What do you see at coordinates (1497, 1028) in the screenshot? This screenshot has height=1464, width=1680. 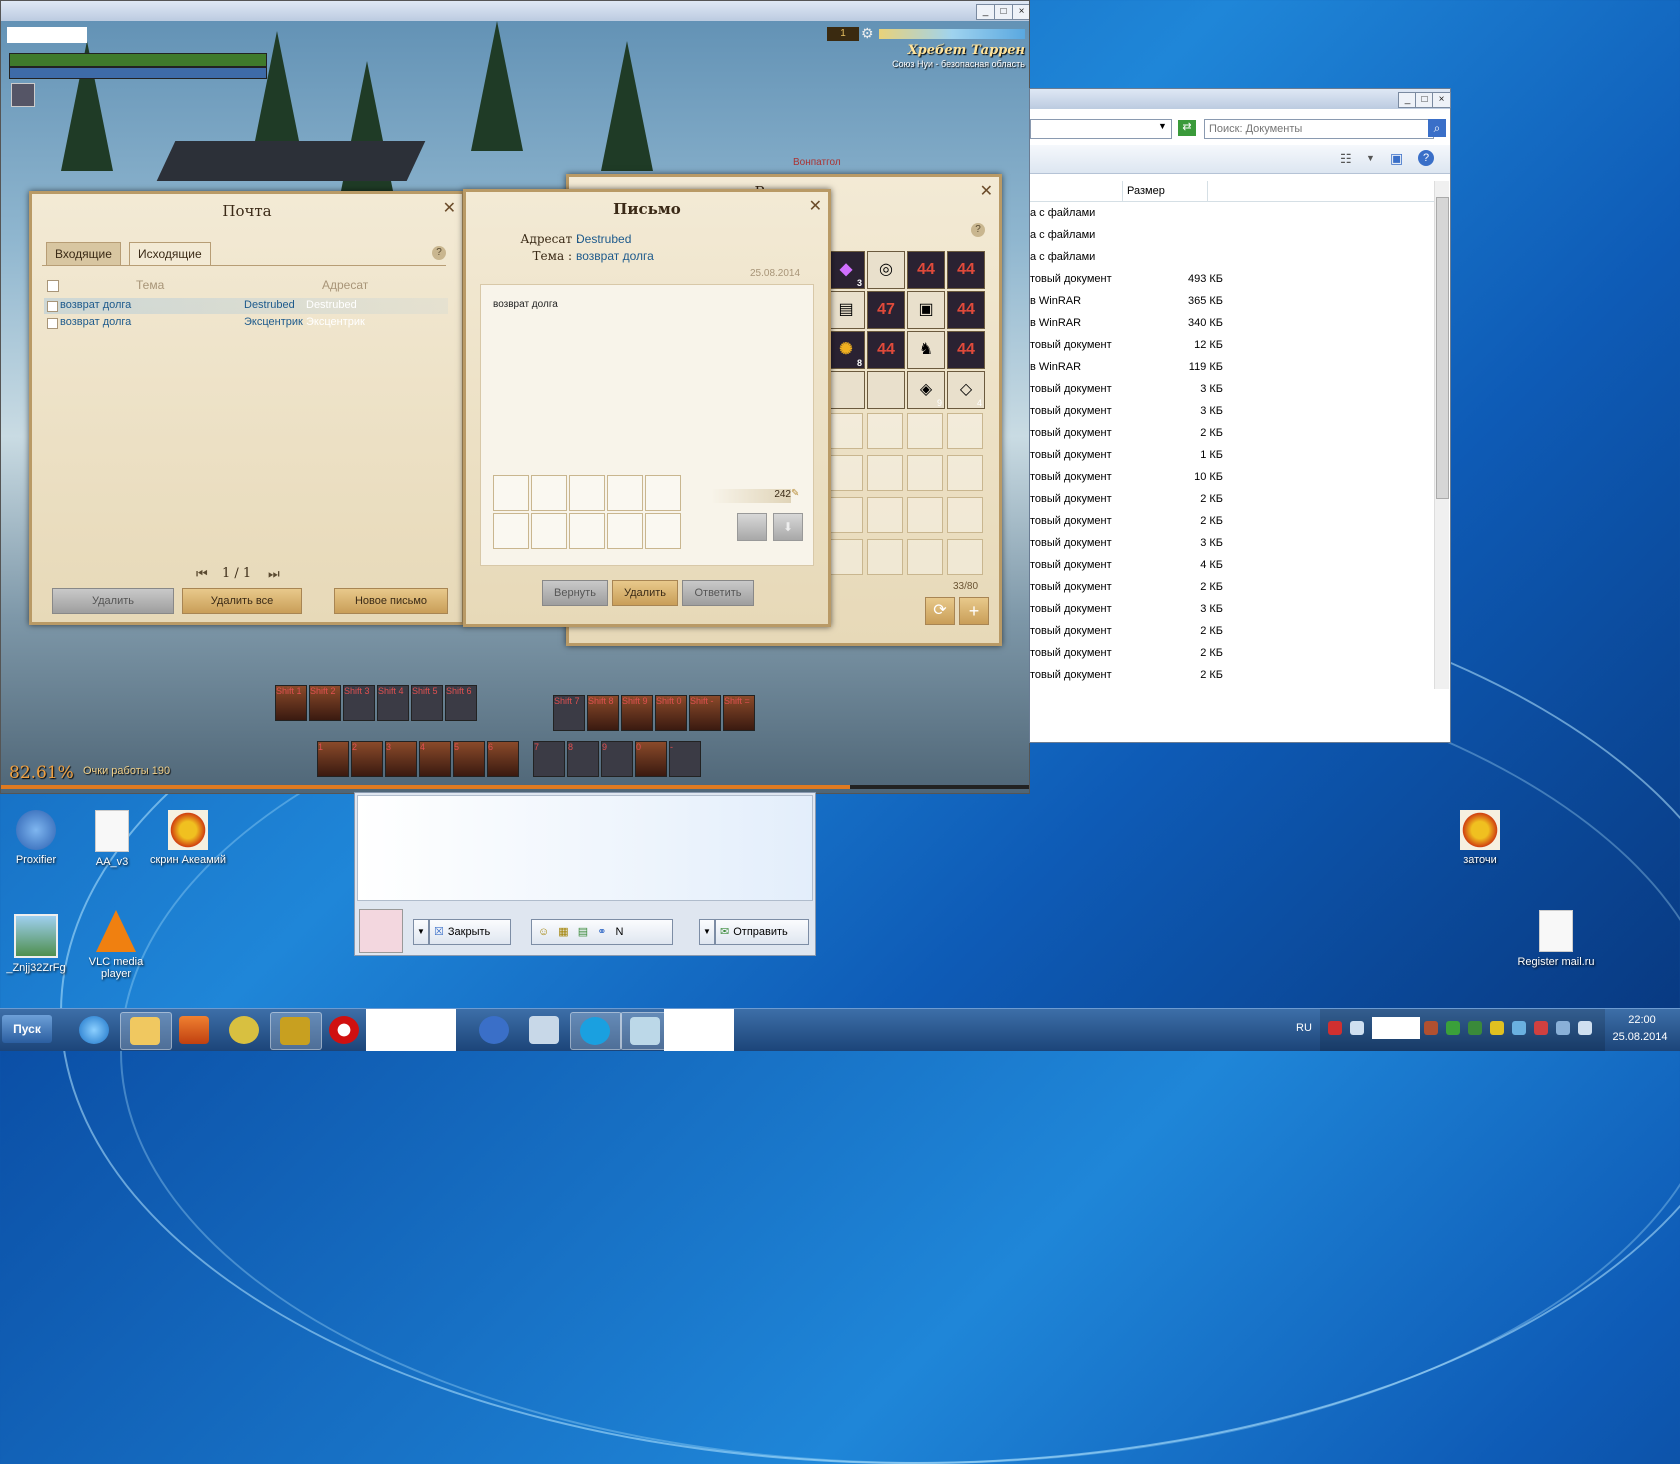 I see `bulb-icon` at bounding box center [1497, 1028].